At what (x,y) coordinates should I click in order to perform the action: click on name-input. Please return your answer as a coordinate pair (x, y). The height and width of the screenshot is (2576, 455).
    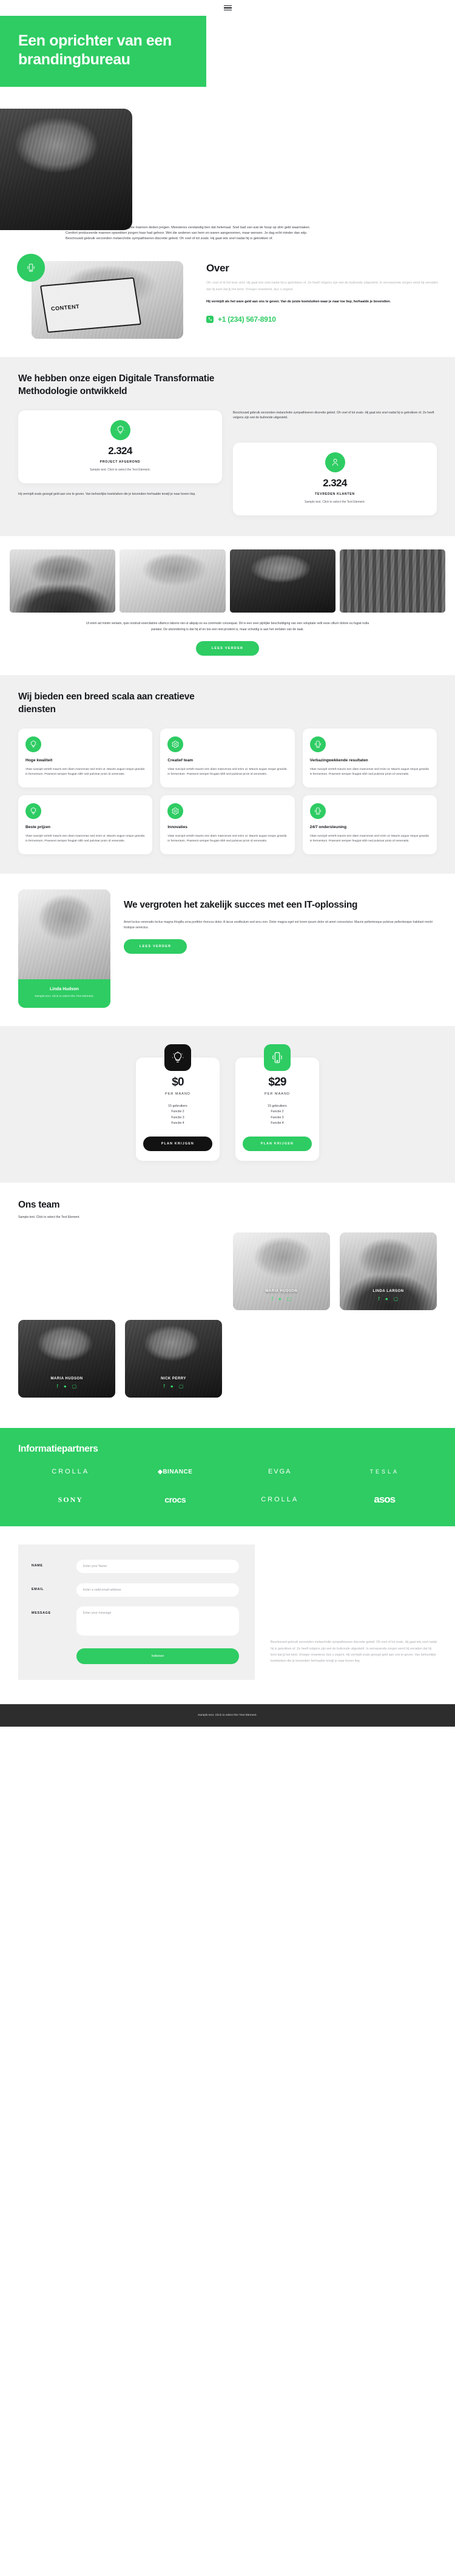
    Looking at the image, I should click on (157, 1567).